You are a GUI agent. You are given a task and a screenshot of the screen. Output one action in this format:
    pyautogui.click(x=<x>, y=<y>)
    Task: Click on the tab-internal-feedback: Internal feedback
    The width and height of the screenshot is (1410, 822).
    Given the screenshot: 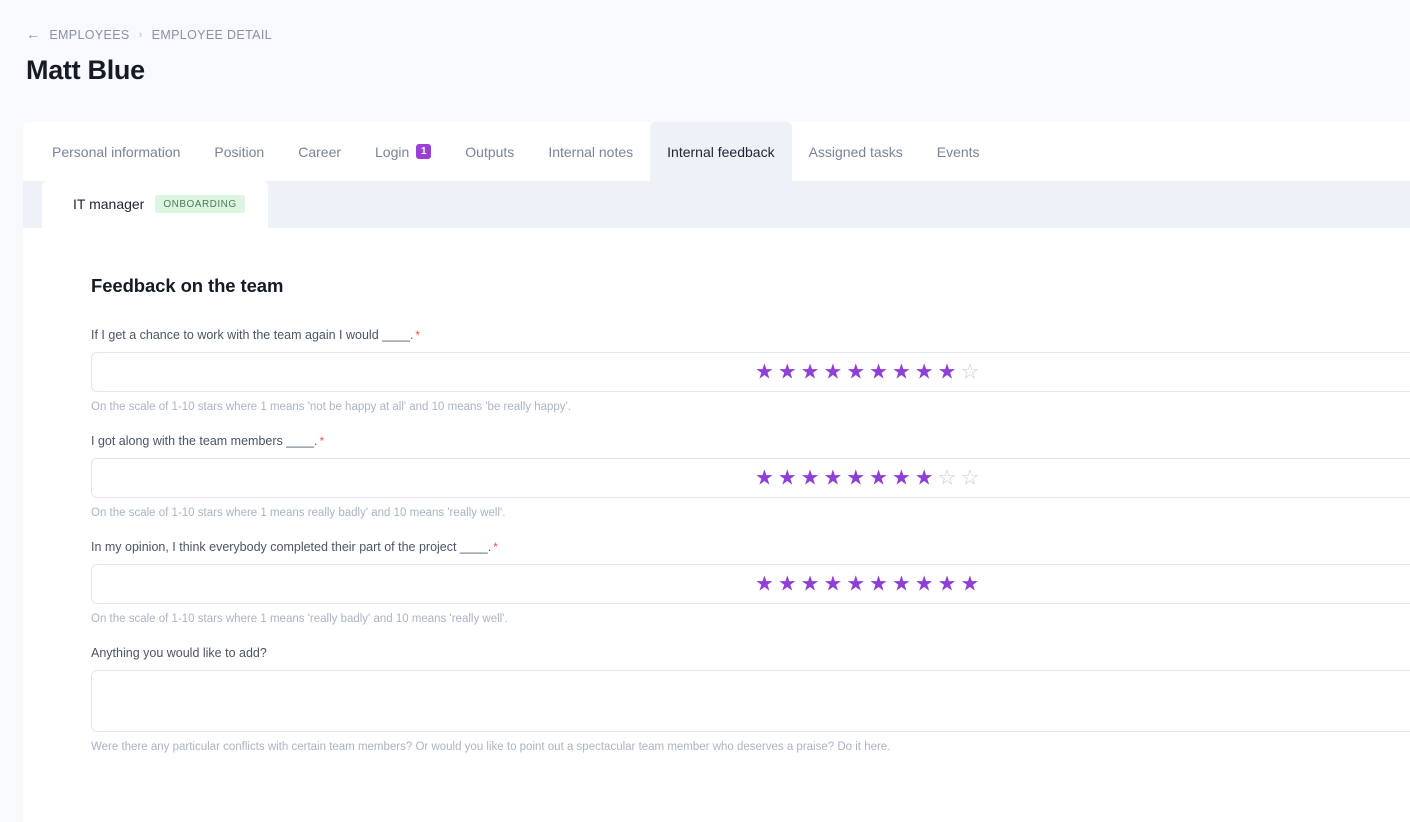 What is the action you would take?
    pyautogui.click(x=721, y=151)
    